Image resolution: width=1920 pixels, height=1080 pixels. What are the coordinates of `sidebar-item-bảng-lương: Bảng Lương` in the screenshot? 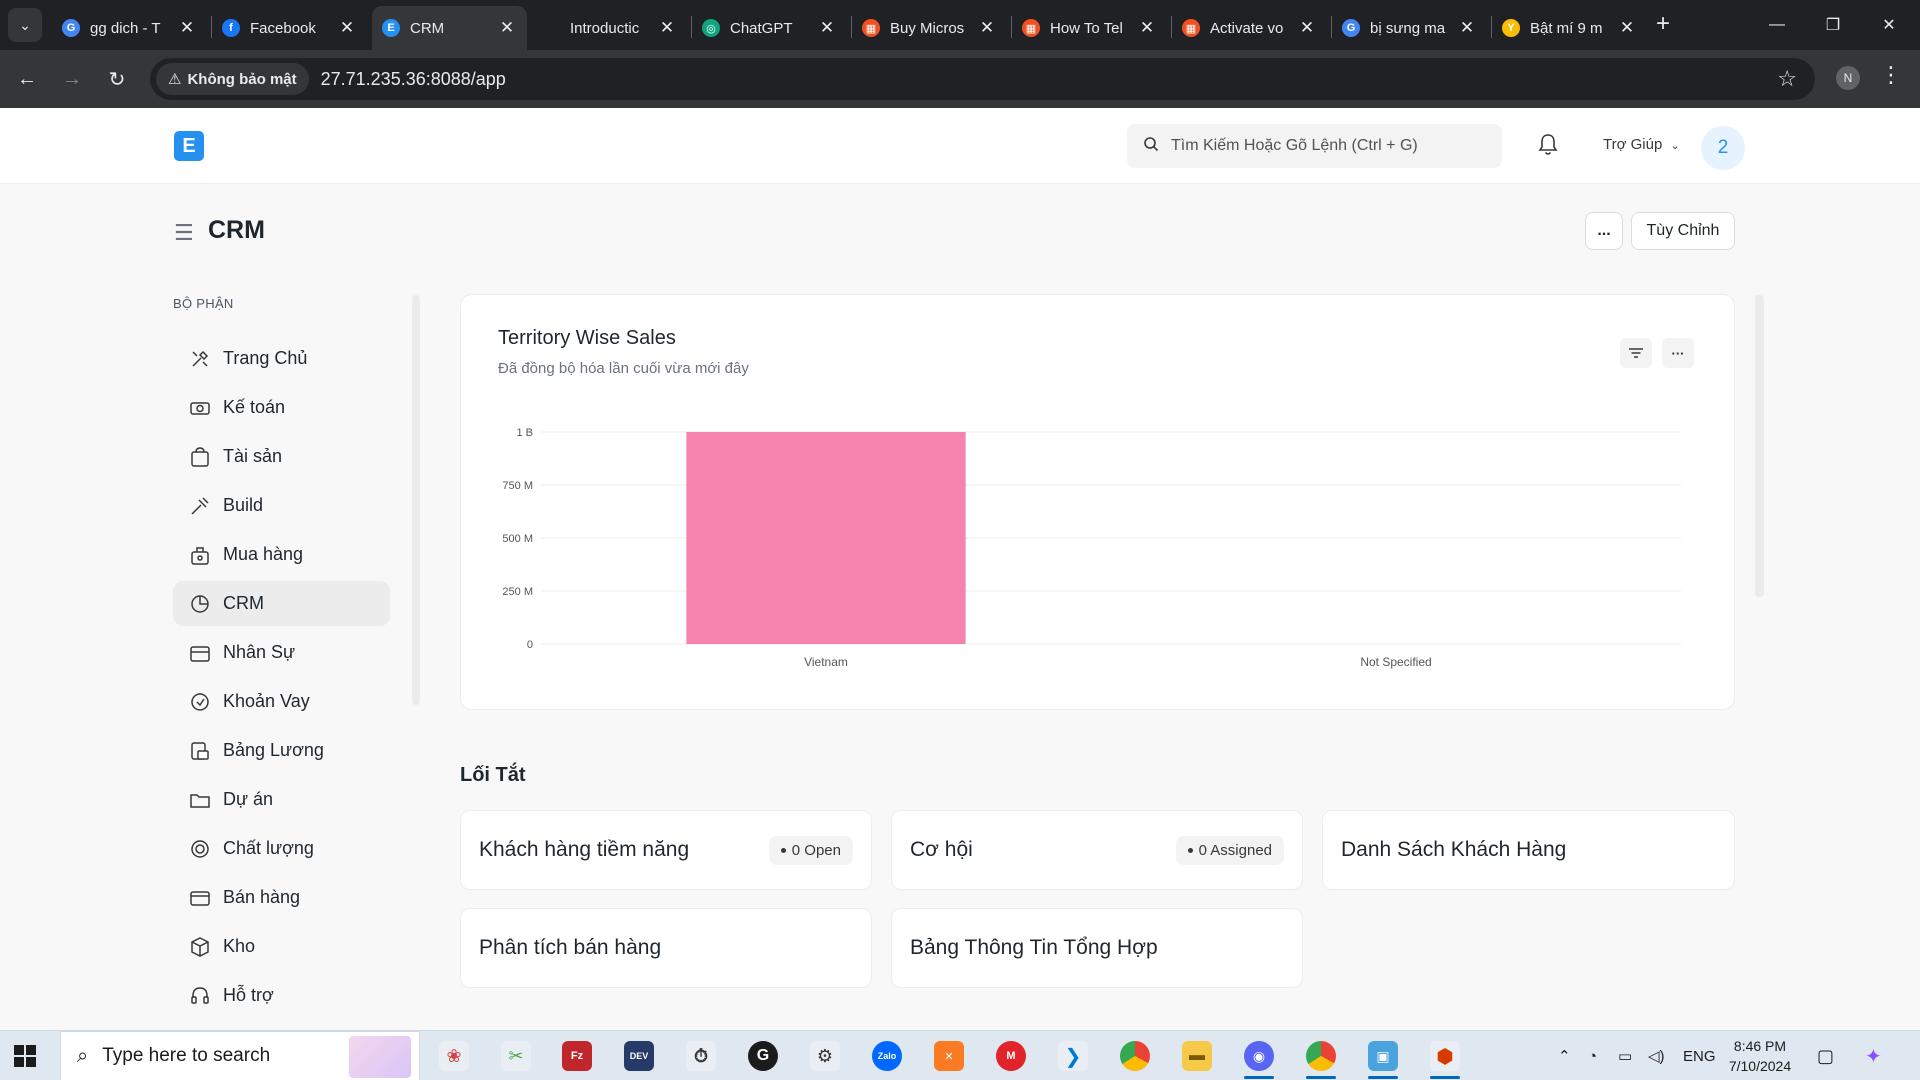 It's located at (281, 750).